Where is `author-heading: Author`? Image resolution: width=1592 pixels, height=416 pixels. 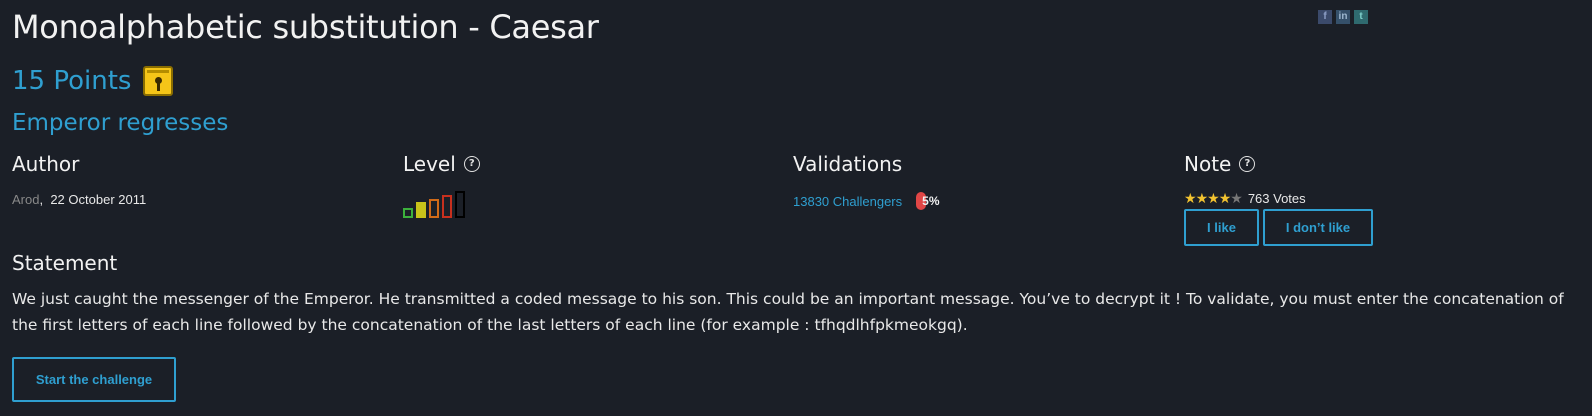 author-heading: Author is located at coordinates (46, 164).